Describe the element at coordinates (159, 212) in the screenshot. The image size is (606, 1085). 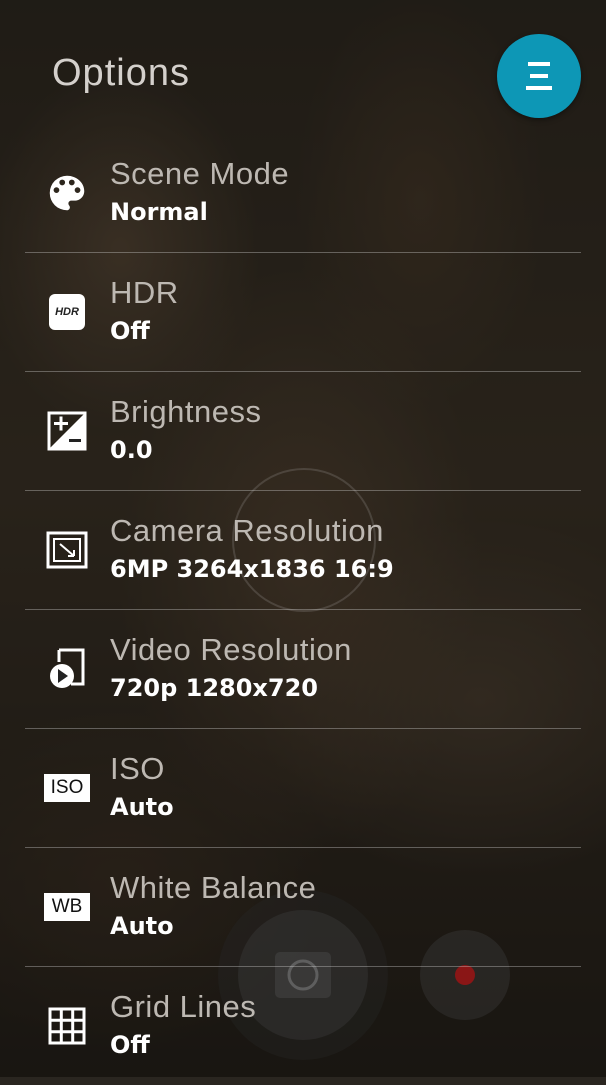
I see `option-value: Normal` at that location.